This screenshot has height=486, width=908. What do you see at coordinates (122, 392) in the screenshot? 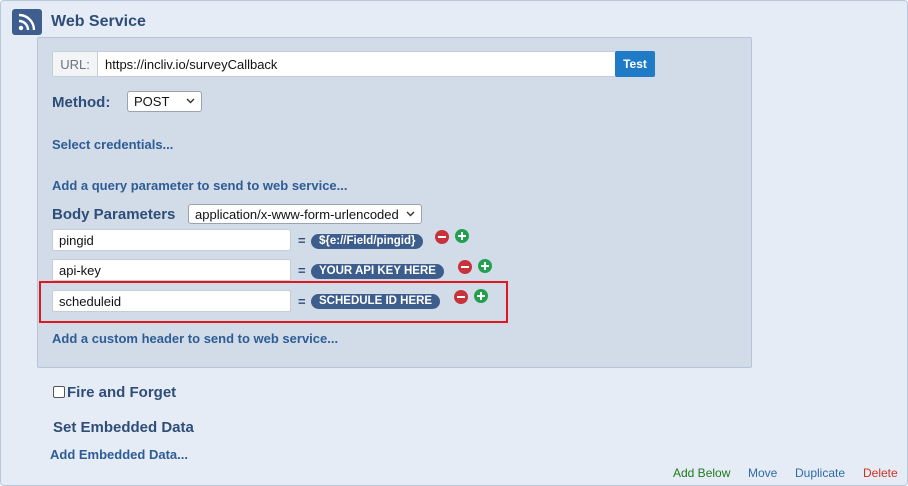
I see `fire-and-forget-label: Fire and Forget` at bounding box center [122, 392].